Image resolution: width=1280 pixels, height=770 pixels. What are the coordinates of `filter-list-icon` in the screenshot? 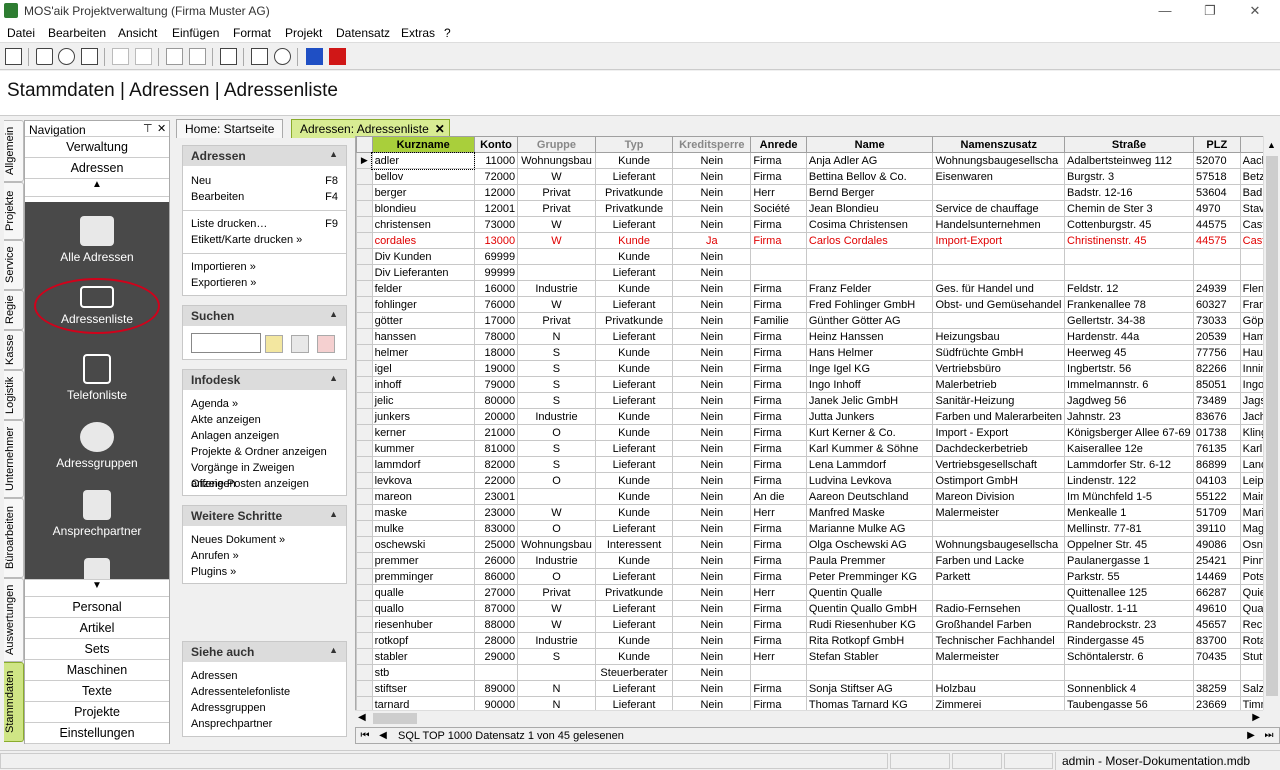 It's located at (300, 344).